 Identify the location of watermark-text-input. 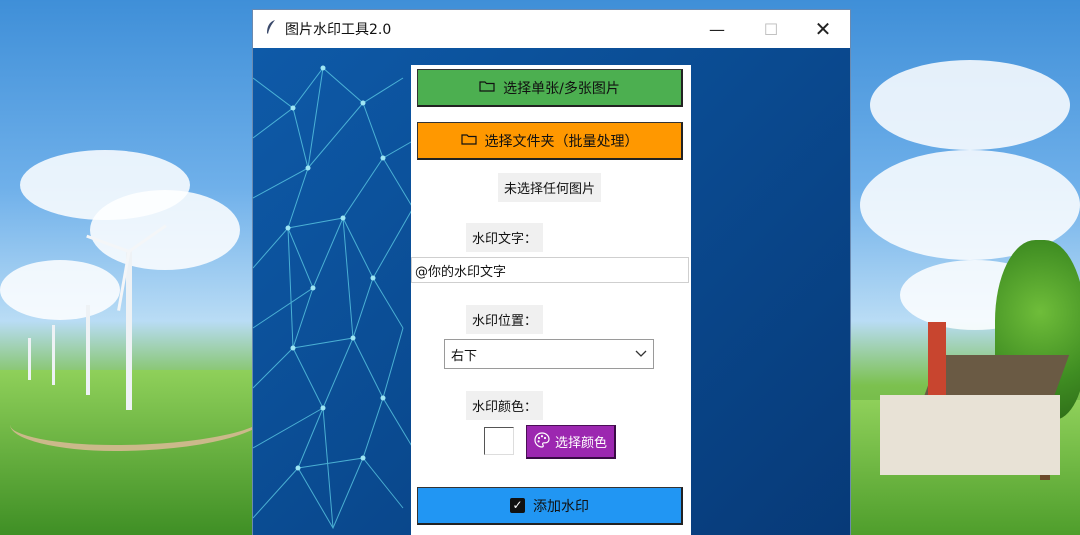
(550, 270).